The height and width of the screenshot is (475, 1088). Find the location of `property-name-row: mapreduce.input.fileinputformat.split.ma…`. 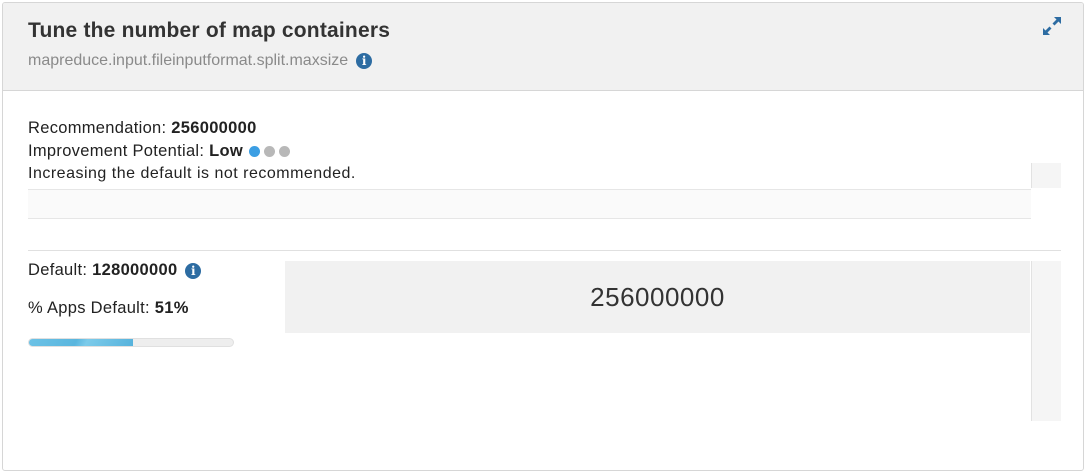

property-name-row: mapreduce.input.fileinputformat.split.ma… is located at coordinates (200, 61).